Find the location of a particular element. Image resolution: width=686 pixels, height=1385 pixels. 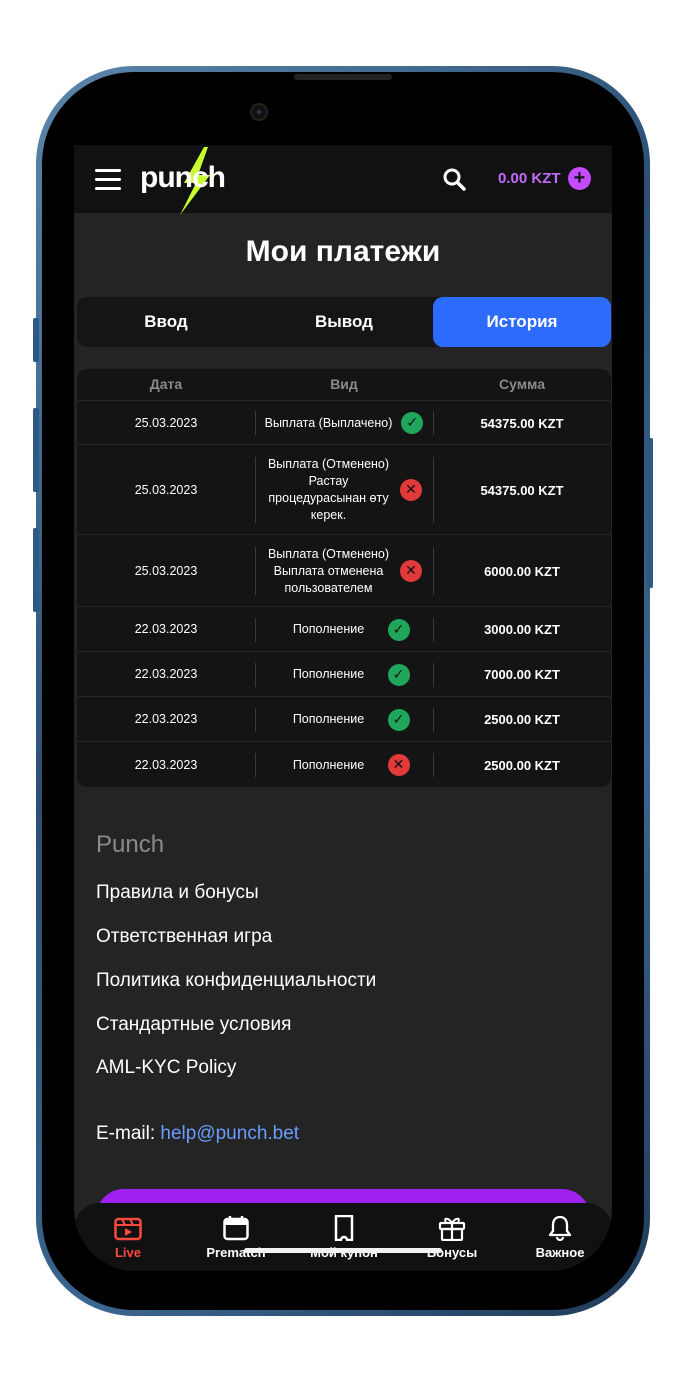

bottom-nav: Live Prematch Мой купон Бонус is located at coordinates (343, 1237).